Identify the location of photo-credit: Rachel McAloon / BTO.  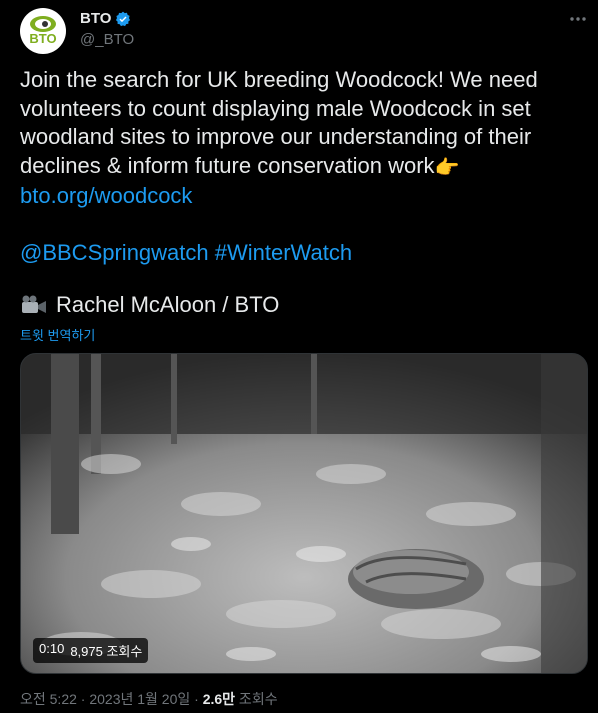
(149, 305).